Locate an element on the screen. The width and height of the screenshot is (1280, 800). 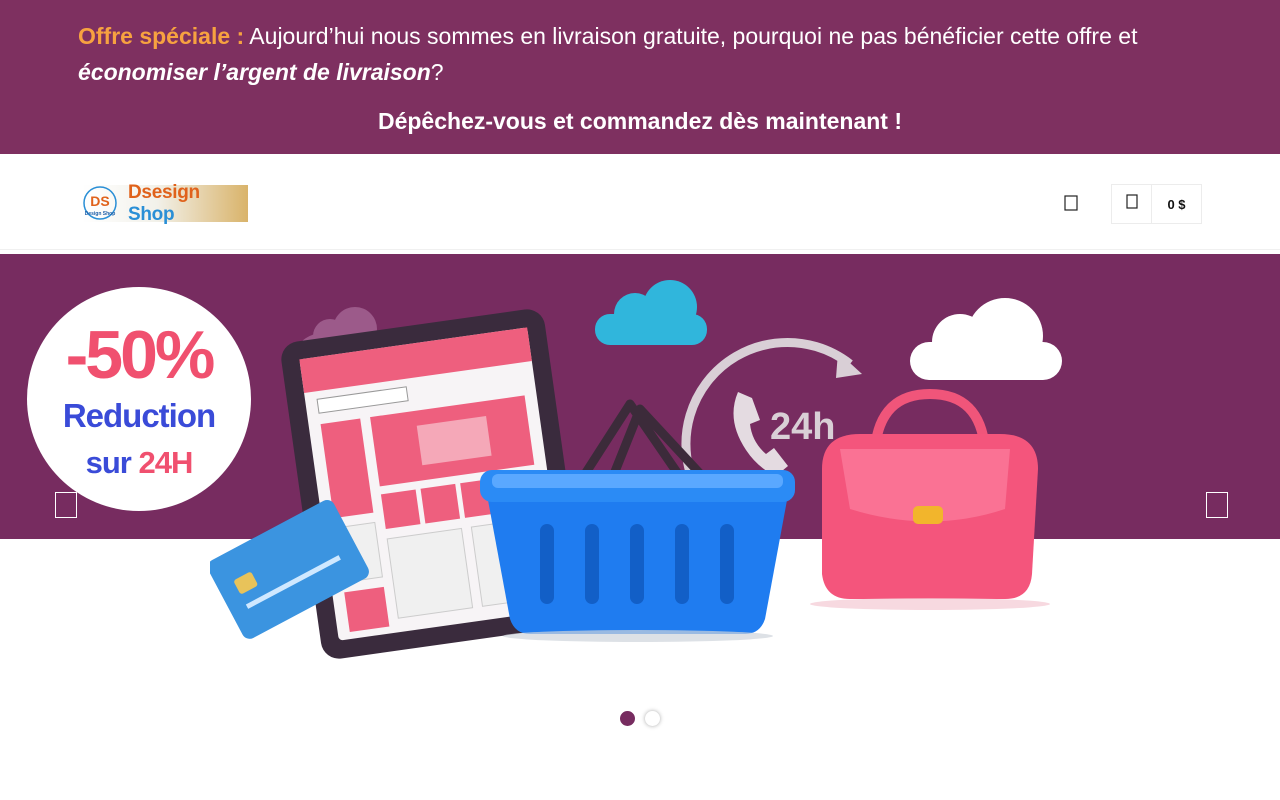
cloud-white-icon is located at coordinates (986, 339).